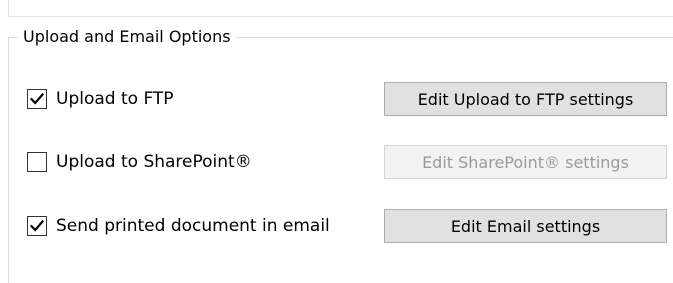  What do you see at coordinates (340, 8) in the screenshot?
I see `previous-panel-edge` at bounding box center [340, 8].